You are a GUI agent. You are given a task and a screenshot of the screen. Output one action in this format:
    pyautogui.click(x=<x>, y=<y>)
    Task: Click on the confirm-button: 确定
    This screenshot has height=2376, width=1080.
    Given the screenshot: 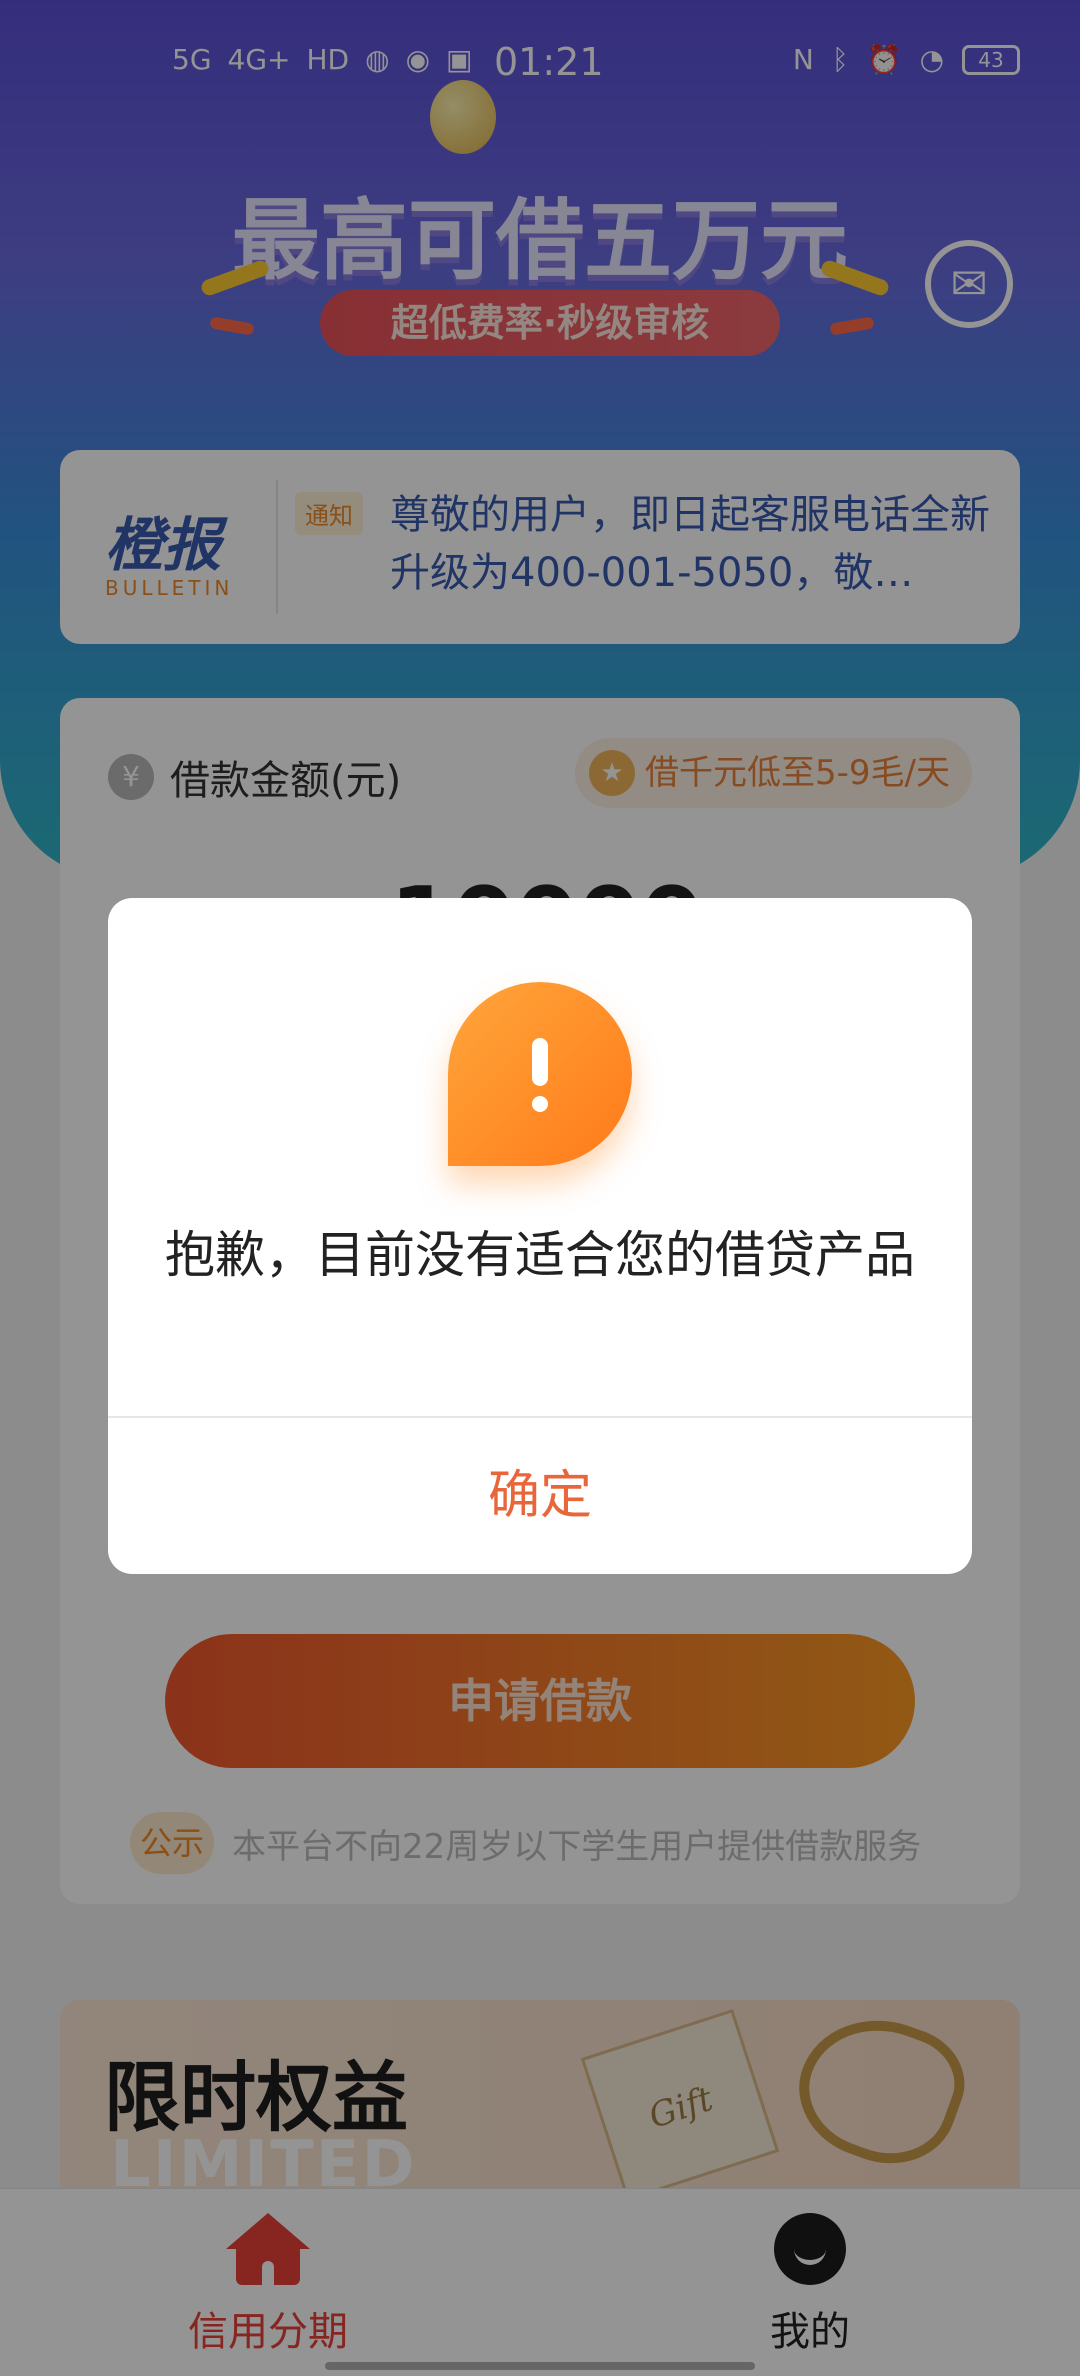 What is the action you would take?
    pyautogui.click(x=540, y=1496)
    